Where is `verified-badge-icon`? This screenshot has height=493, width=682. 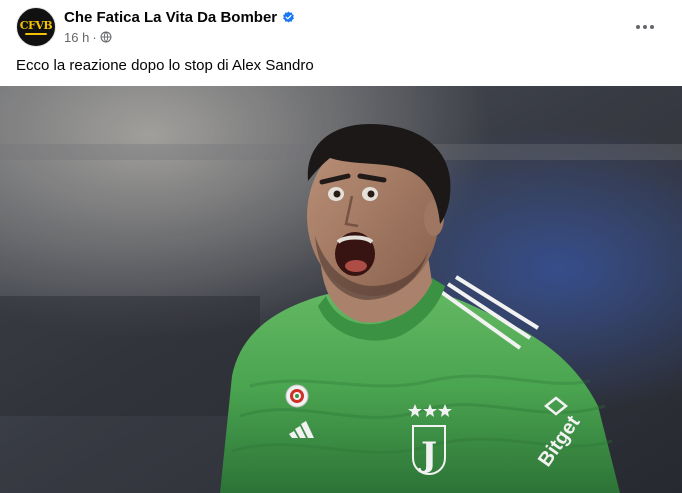
verified-badge-icon is located at coordinates (288, 16).